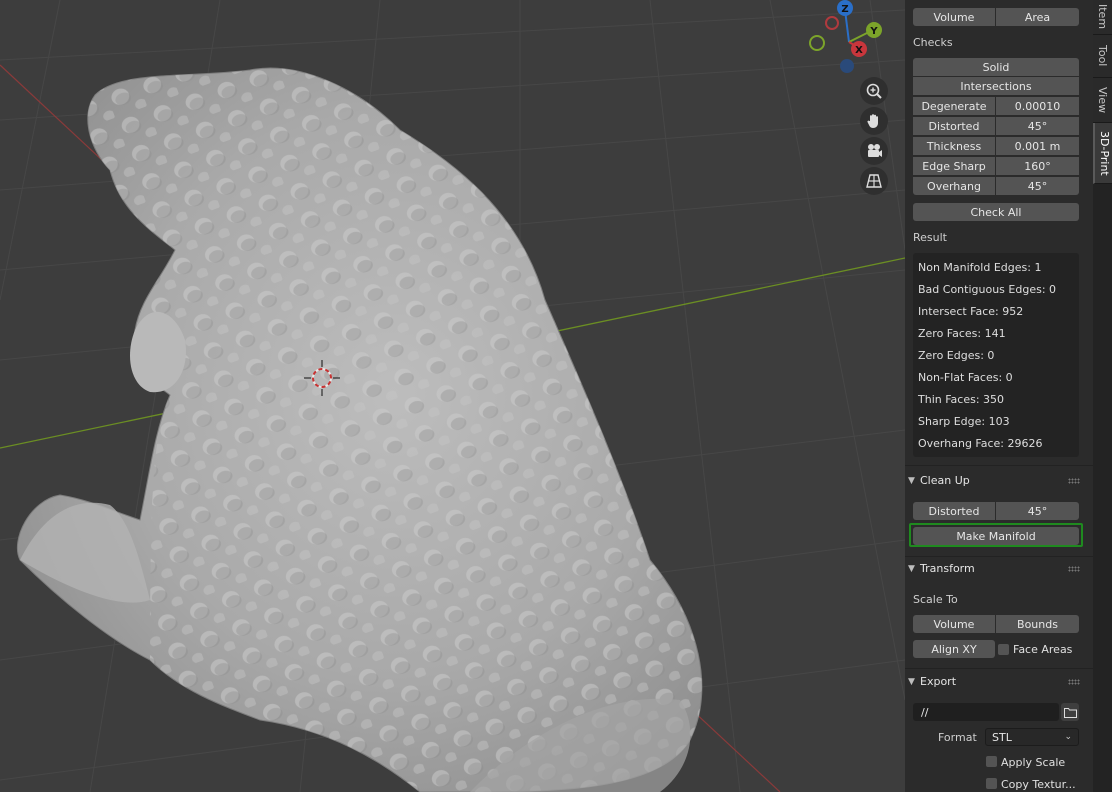 This screenshot has height=792, width=1112. I want to click on svg-text: Z, so click(844, 9).